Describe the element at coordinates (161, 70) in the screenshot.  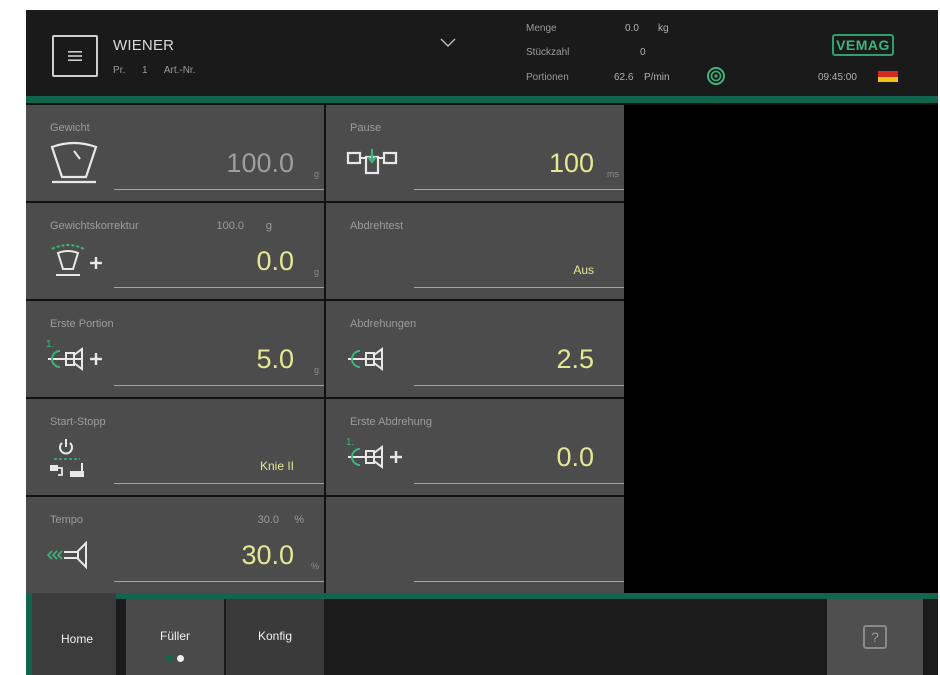
I see `product-info: Pr. 1 Art.-Nr.` at that location.